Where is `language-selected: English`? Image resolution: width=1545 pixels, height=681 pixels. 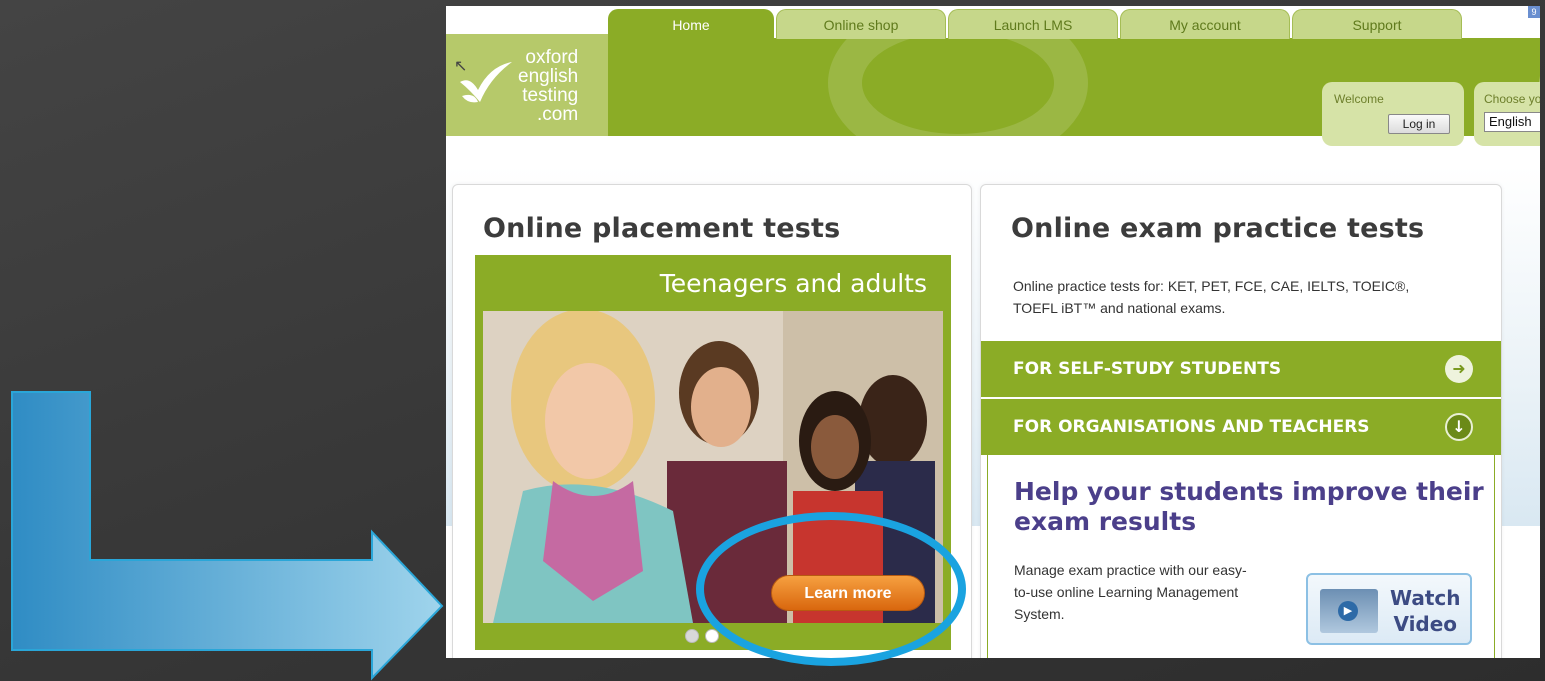
language-selected: English is located at coordinates (1510, 121).